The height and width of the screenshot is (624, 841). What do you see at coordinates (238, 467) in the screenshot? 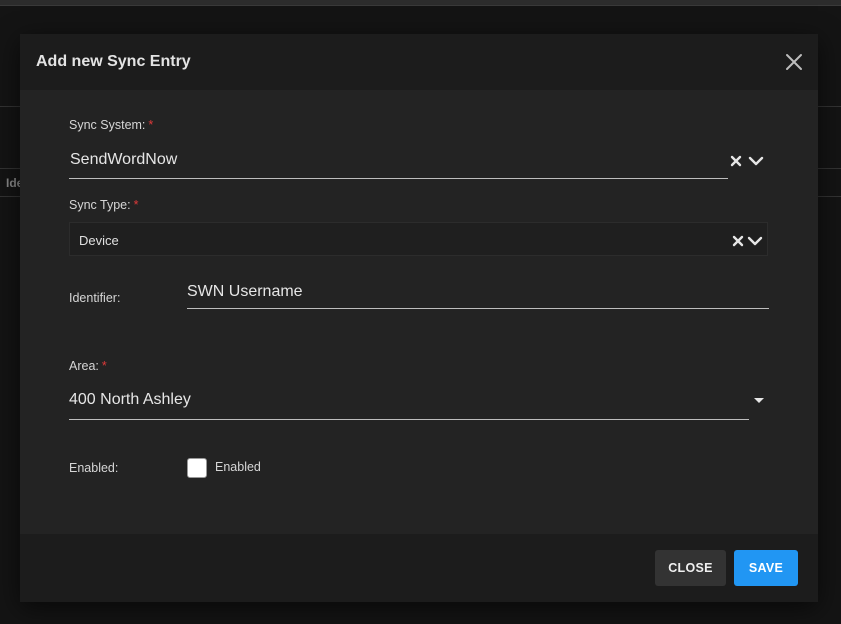
I see `enabled-checkbox-label: Enabled` at bounding box center [238, 467].